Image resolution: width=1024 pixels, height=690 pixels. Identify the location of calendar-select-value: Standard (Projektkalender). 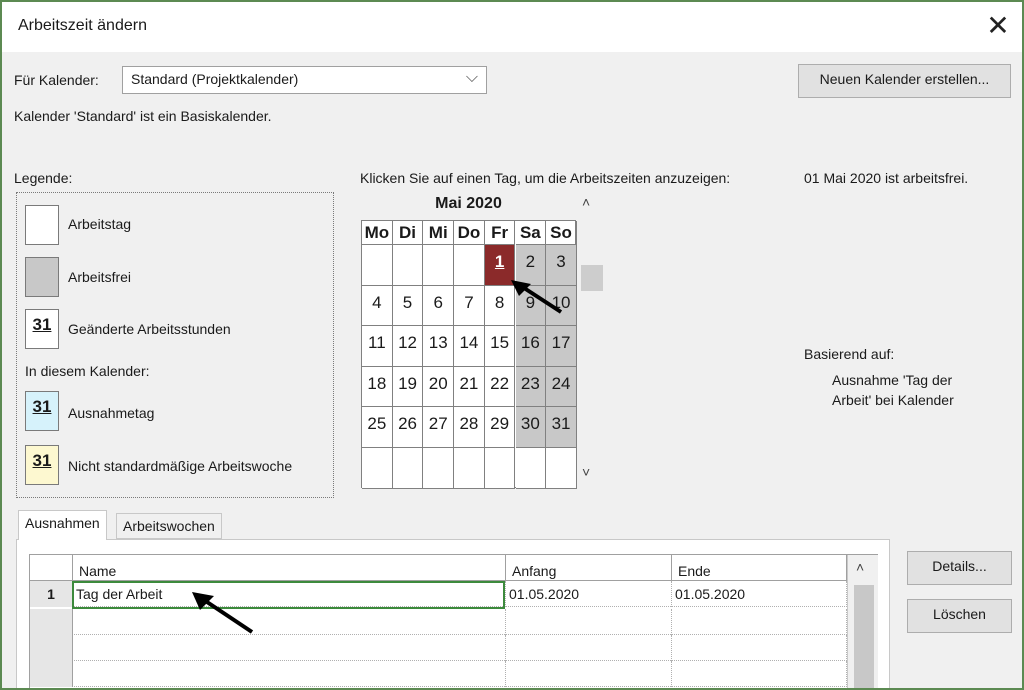
(215, 79).